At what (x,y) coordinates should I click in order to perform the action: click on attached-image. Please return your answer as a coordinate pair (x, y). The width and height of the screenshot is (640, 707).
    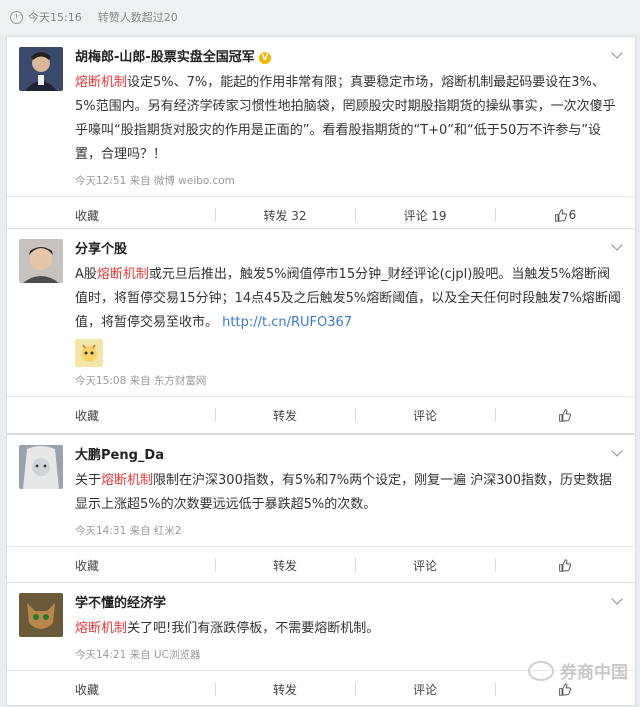
    Looking at the image, I should click on (89, 353).